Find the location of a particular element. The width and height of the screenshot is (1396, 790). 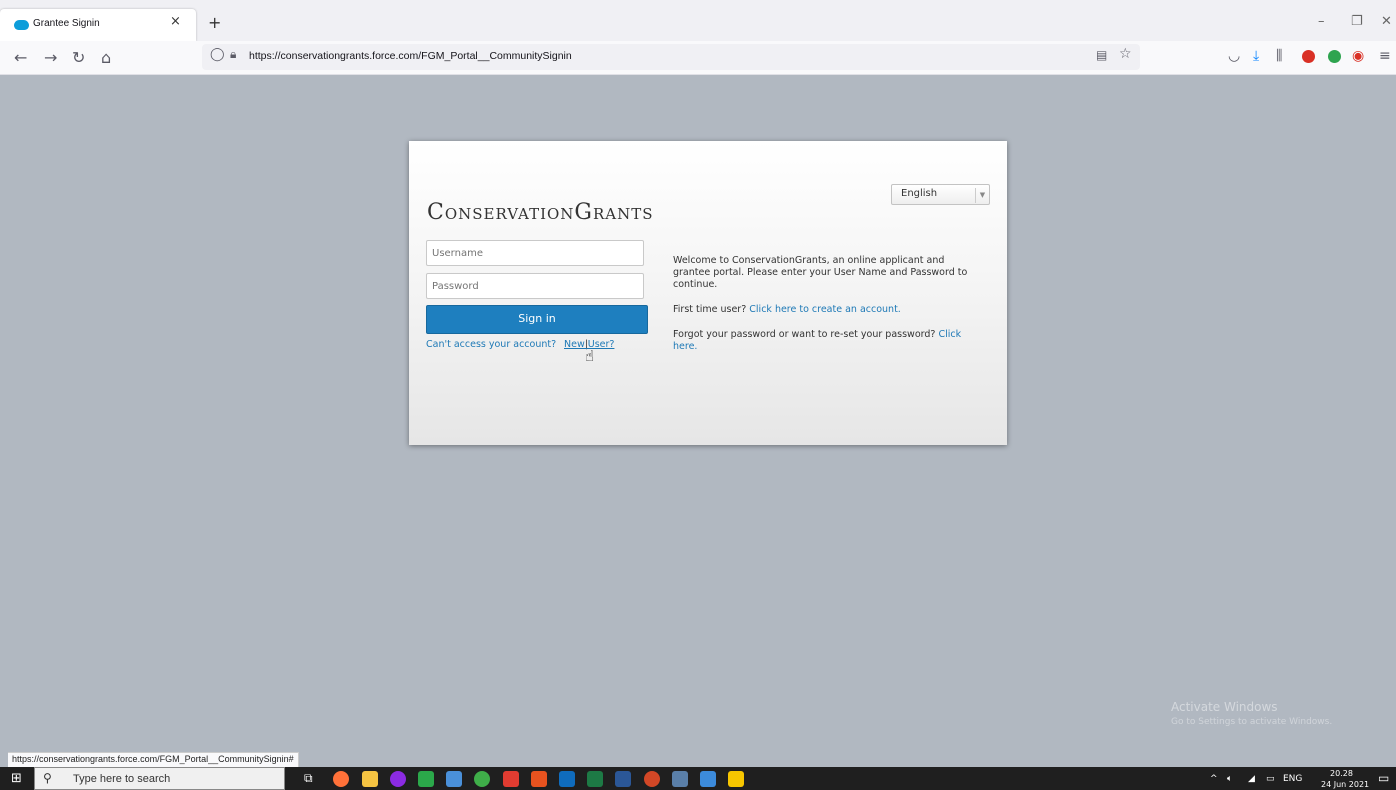

tab-title: Grantee Signin is located at coordinates (66, 23).